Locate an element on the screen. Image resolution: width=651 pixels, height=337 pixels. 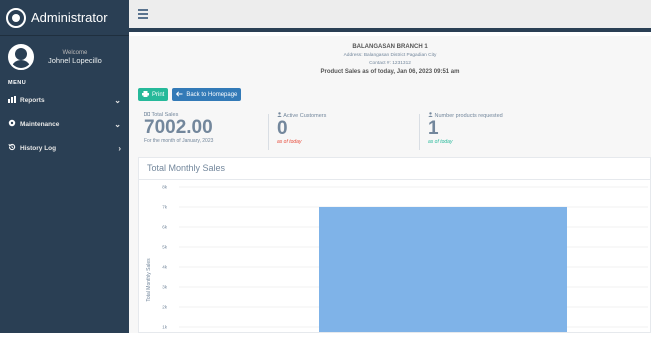
y-tick-label: 6k is located at coordinates (165, 227).